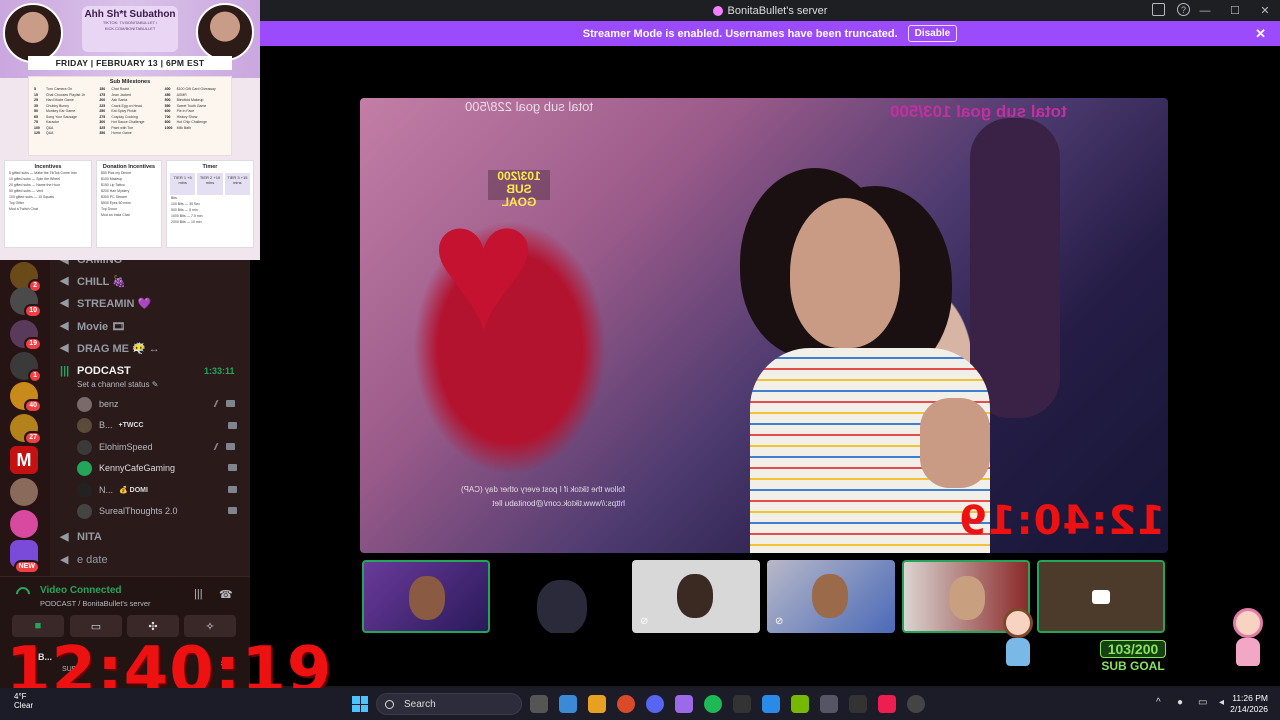  I want to click on channel-chill: ◀ CHILL 🍇, so click(93, 281).